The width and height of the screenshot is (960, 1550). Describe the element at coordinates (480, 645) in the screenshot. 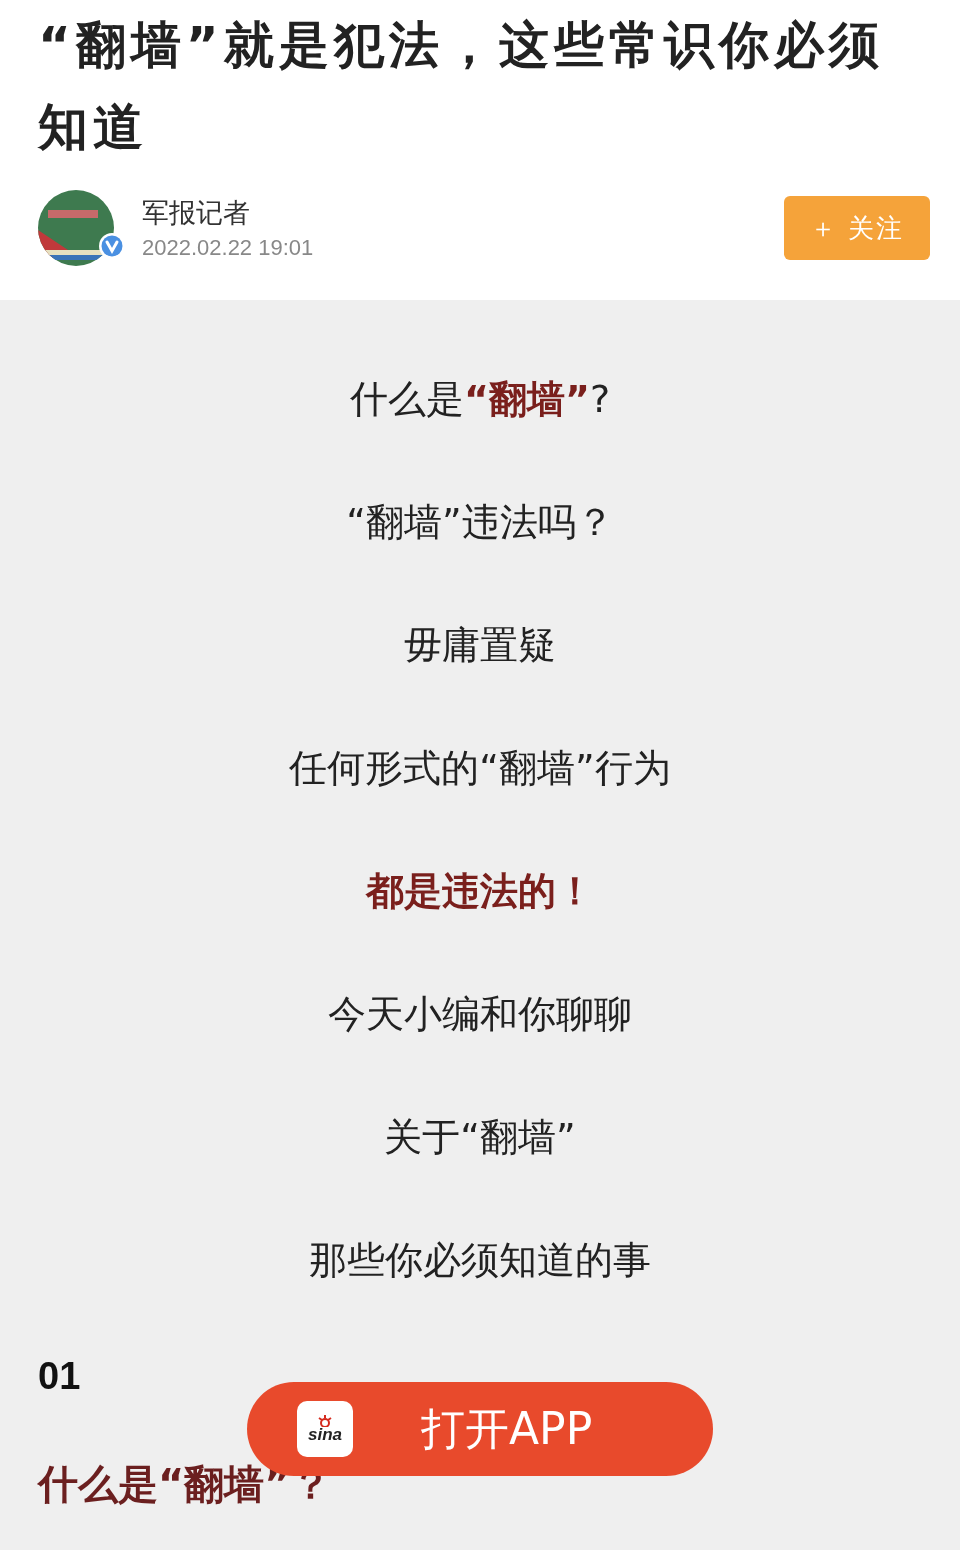

I see `text-line: 毋庸置疑` at that location.